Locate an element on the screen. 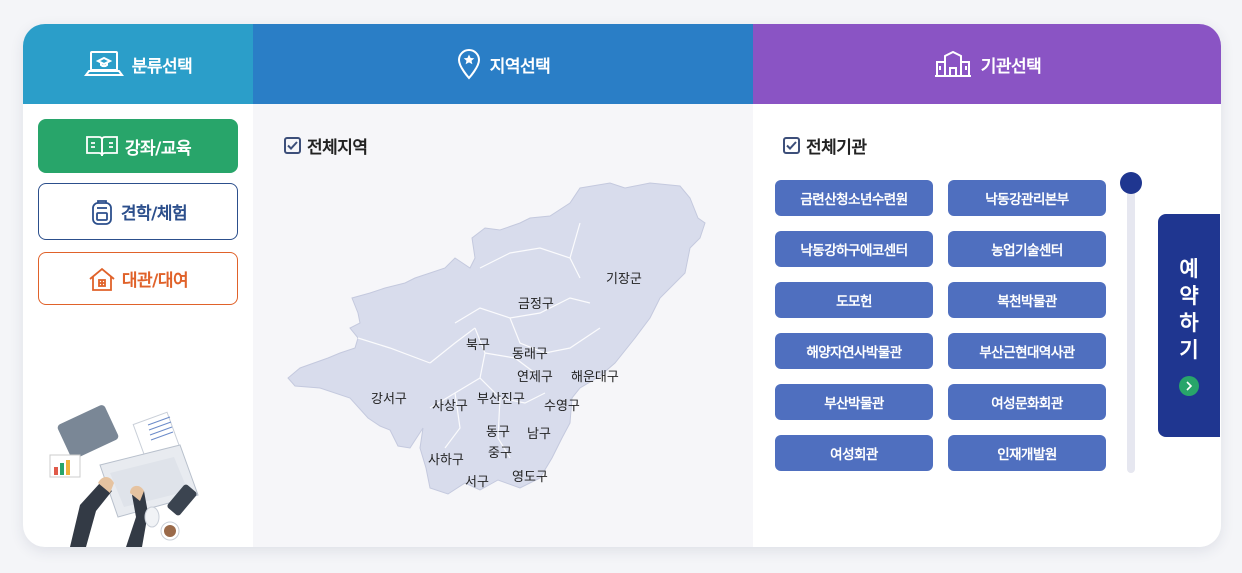 This screenshot has width=1242, height=573. district-buk: 북구 is located at coordinates (478, 343).